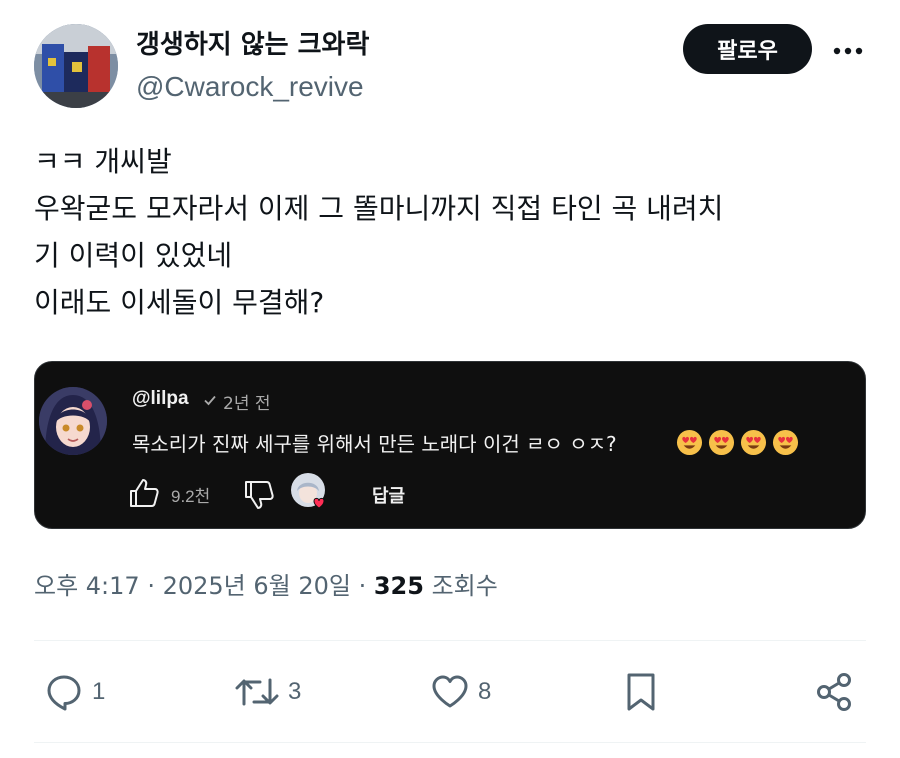  Describe the element at coordinates (64, 692) in the screenshot. I see `reply-icon` at that location.